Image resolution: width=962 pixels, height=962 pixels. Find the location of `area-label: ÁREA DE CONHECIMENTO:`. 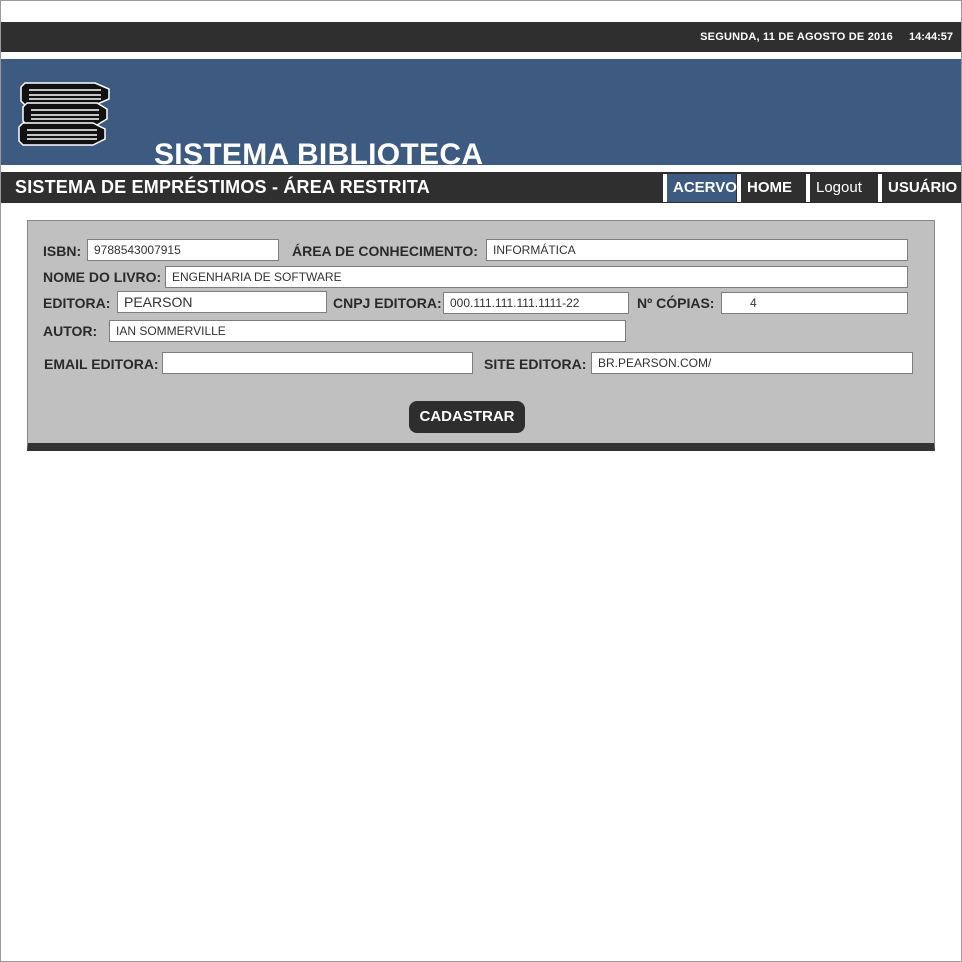

area-label: ÁREA DE CONHECIMENTO: is located at coordinates (385, 251).